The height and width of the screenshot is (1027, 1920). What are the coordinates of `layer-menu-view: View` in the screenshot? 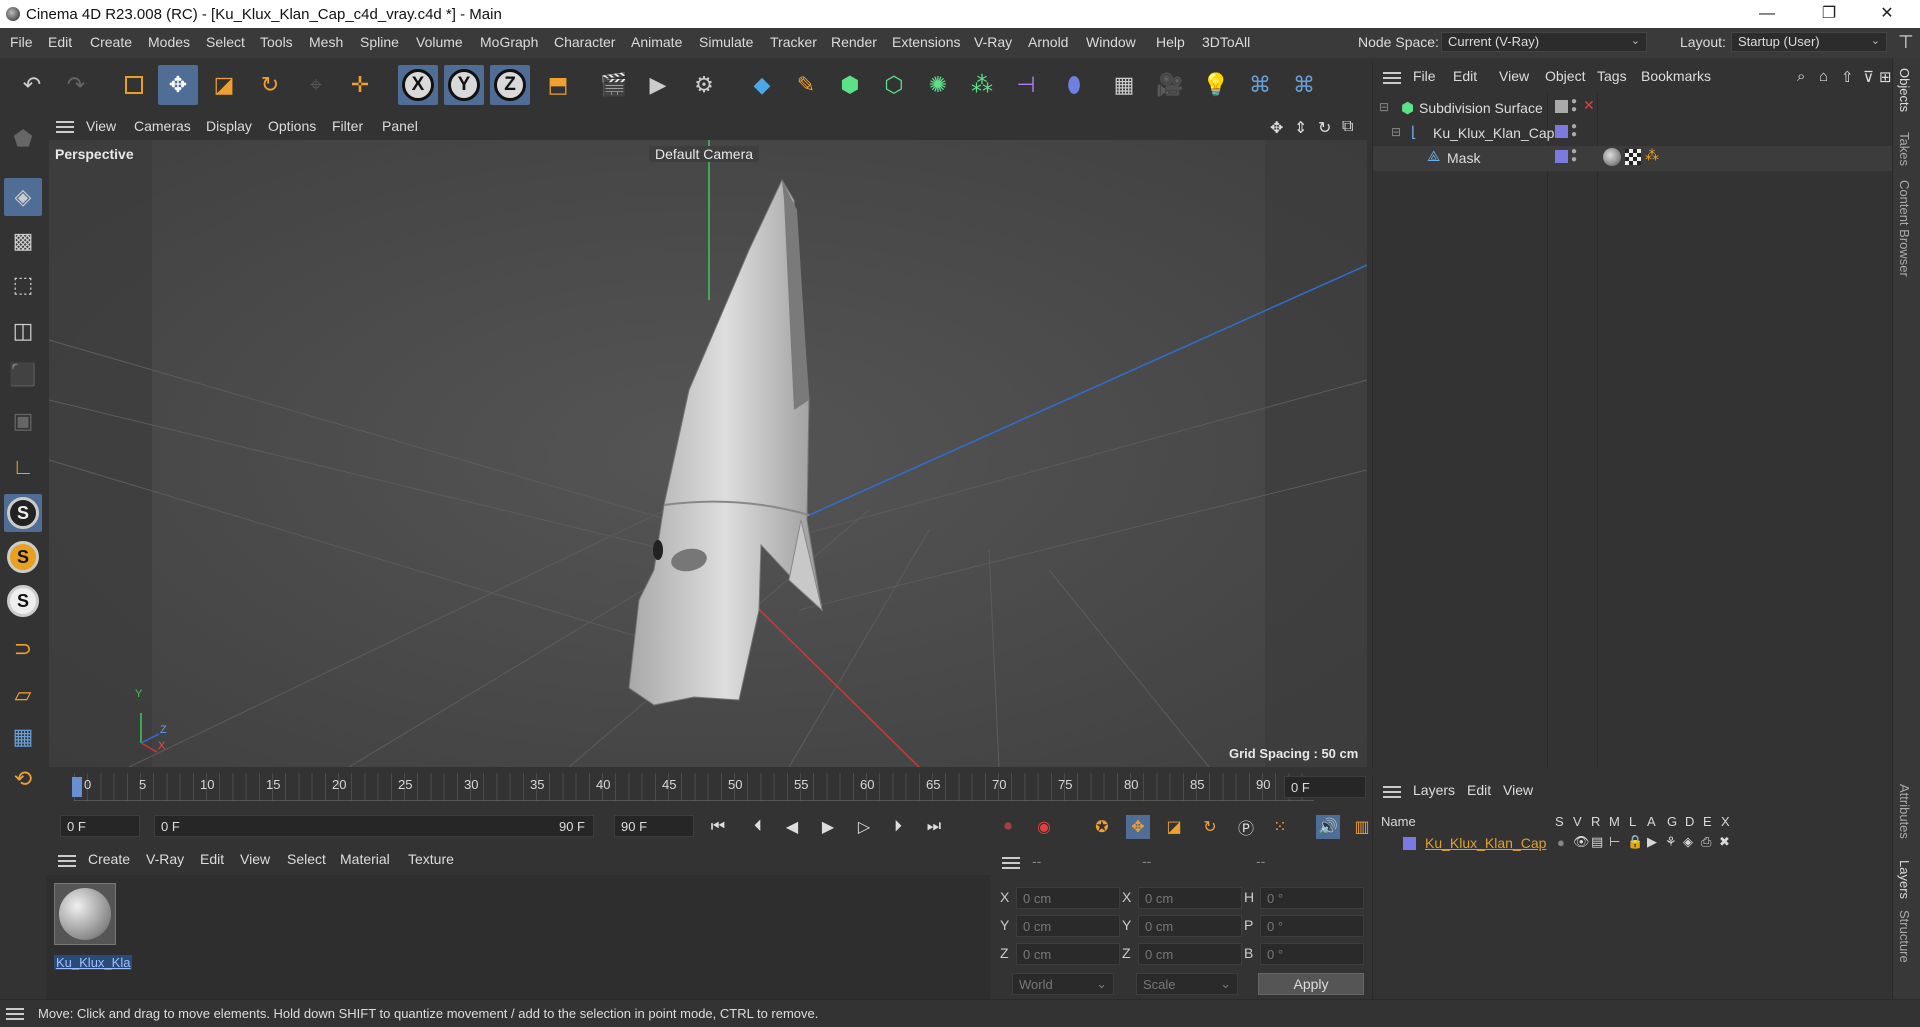 It's located at (1518, 790).